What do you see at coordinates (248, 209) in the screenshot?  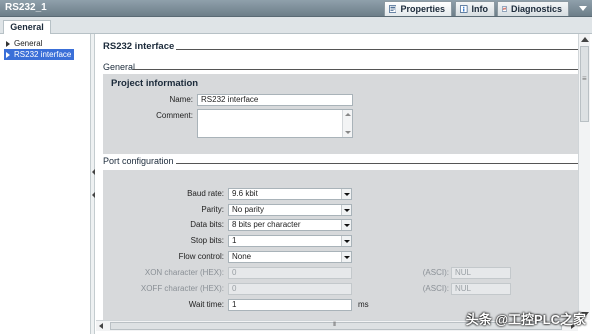 I see `parity-value: No parity` at bounding box center [248, 209].